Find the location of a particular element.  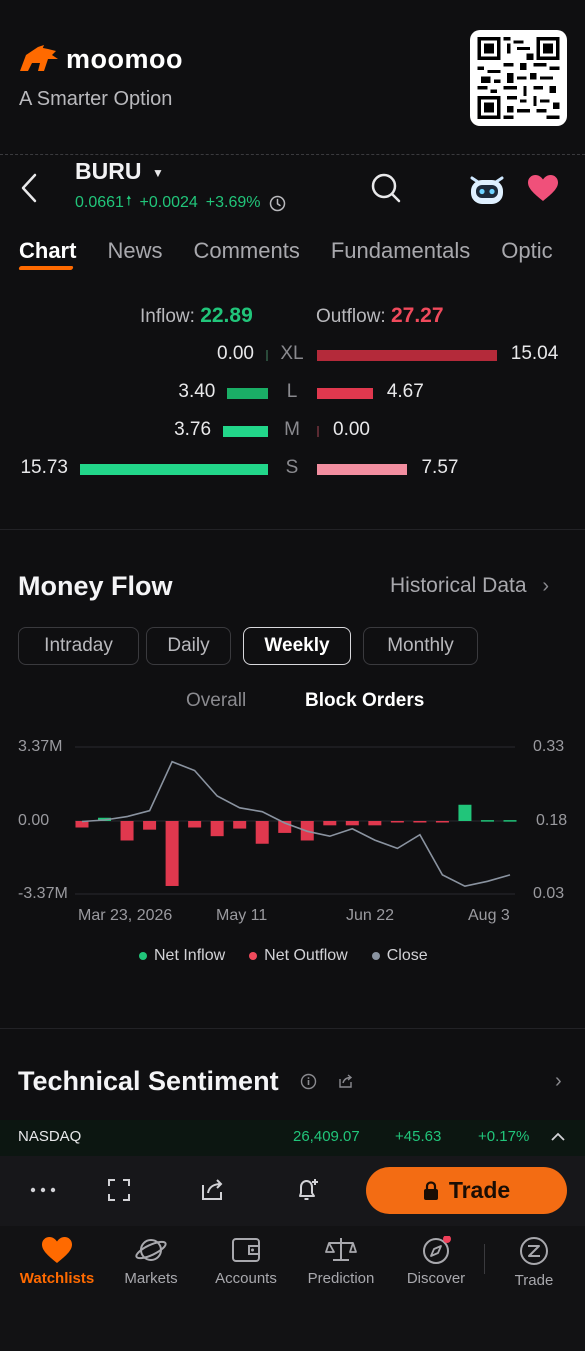

index-name: NASDAQ is located at coordinates (50, 1136).